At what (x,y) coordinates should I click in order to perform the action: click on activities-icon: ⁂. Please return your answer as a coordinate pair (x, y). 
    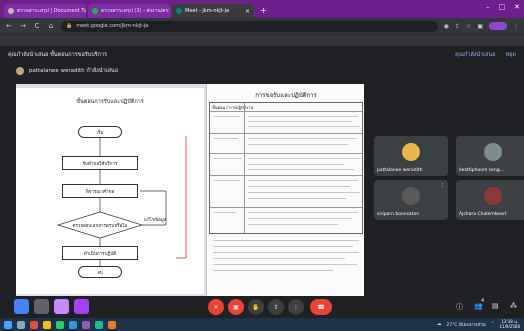
    Looking at the image, I should click on (513, 306).